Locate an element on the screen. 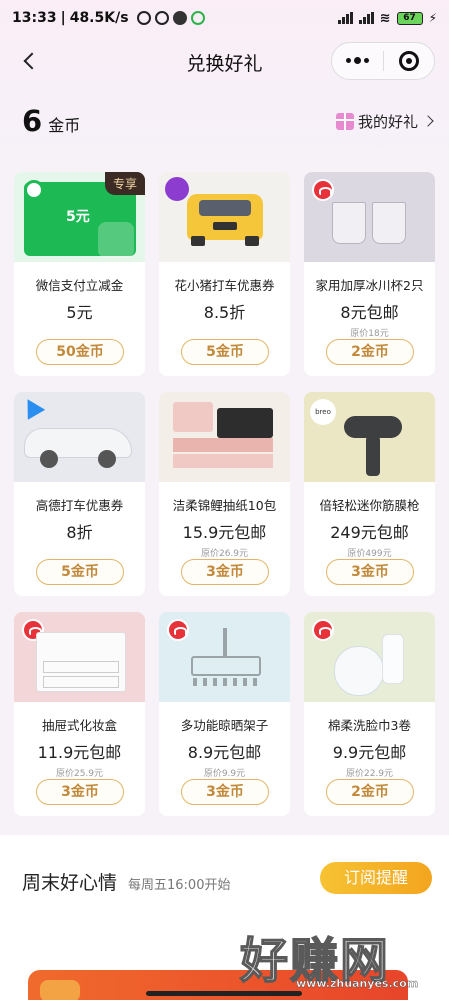 The width and height of the screenshot is (449, 1000). product-name: 抽屉式化妆盒 is located at coordinates (79, 725).